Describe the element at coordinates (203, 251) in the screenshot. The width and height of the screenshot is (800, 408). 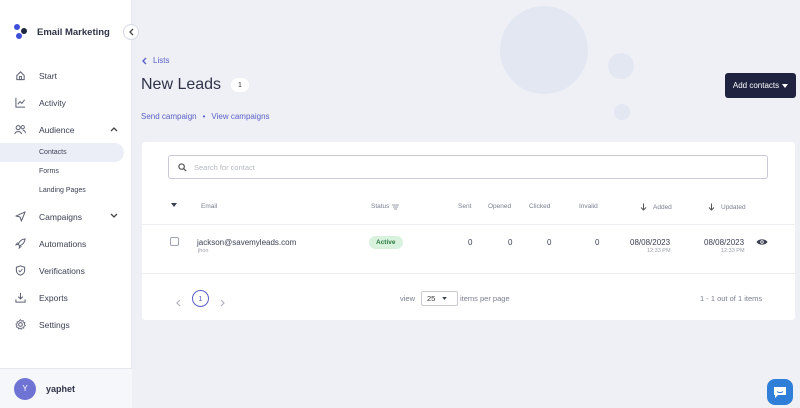
I see `contact-name: jhon` at that location.